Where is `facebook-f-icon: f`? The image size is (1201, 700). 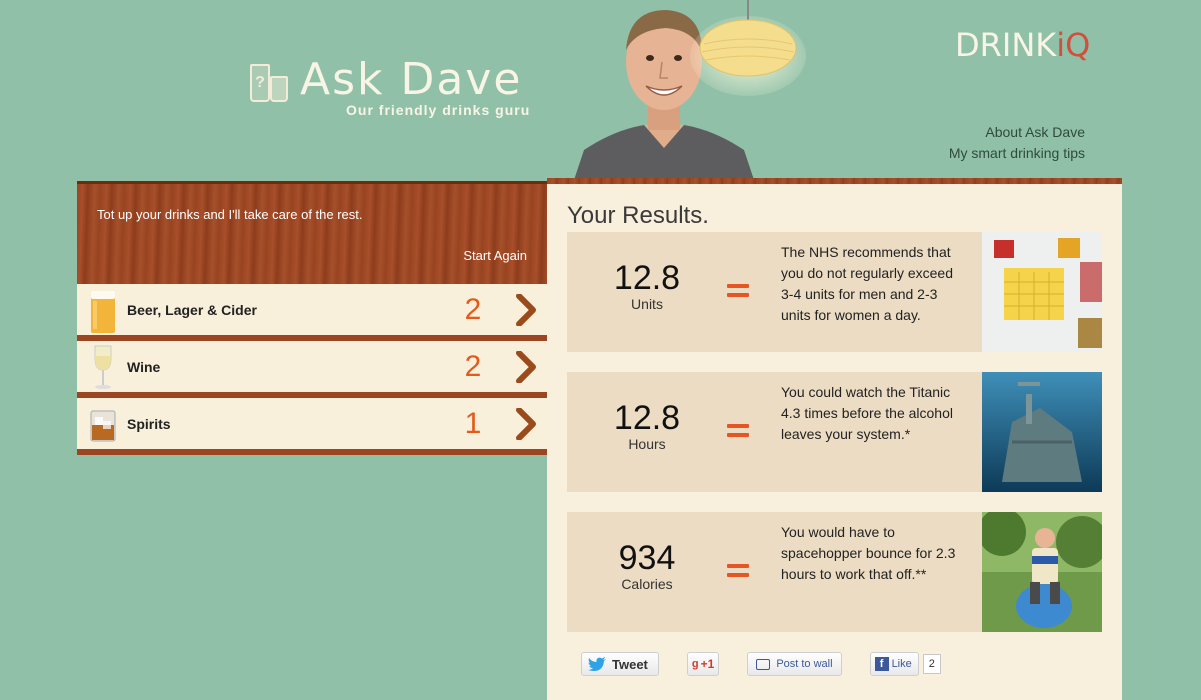 facebook-f-icon: f is located at coordinates (881, 664).